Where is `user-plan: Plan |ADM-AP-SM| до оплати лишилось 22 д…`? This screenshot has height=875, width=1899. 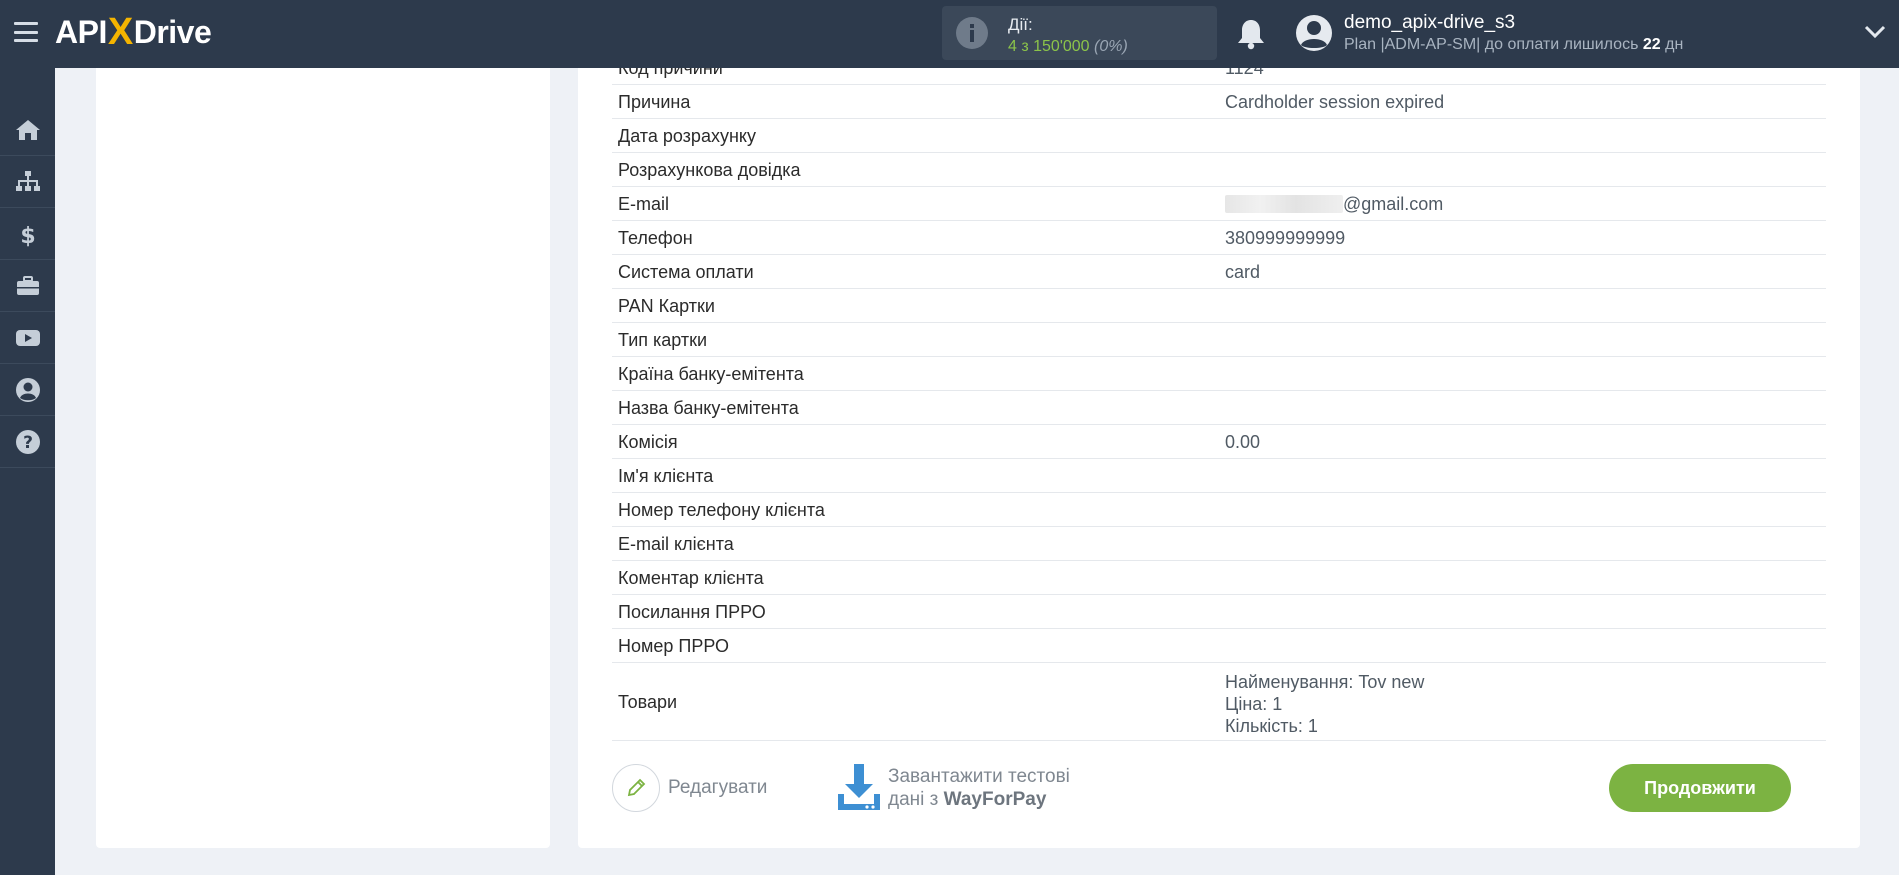 user-plan: Plan |ADM-AP-SM| до оплати лишилось 22 д… is located at coordinates (1513, 45).